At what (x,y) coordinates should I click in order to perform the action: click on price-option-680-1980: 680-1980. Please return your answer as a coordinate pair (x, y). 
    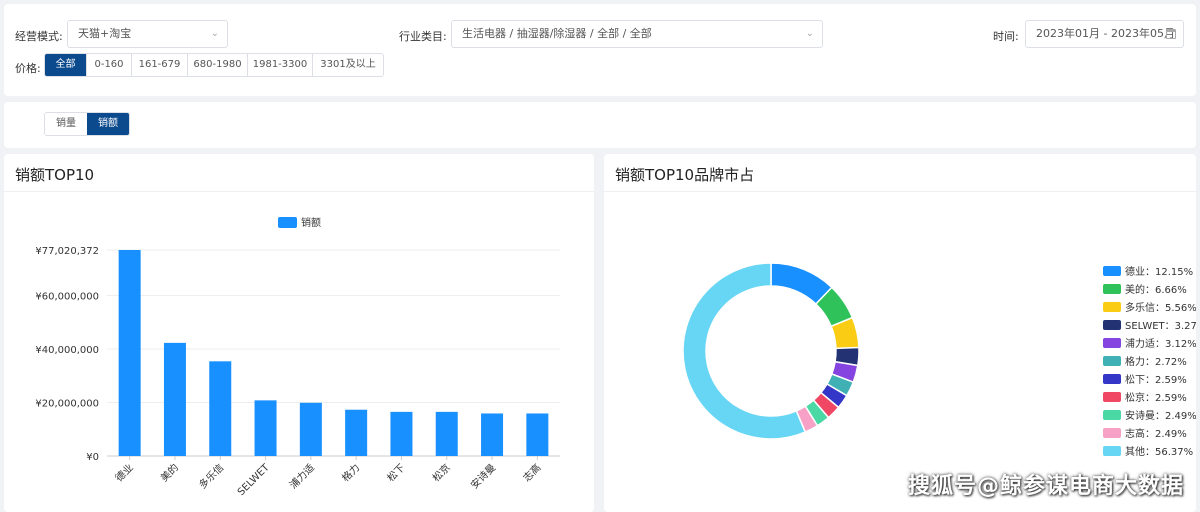
    Looking at the image, I should click on (218, 65).